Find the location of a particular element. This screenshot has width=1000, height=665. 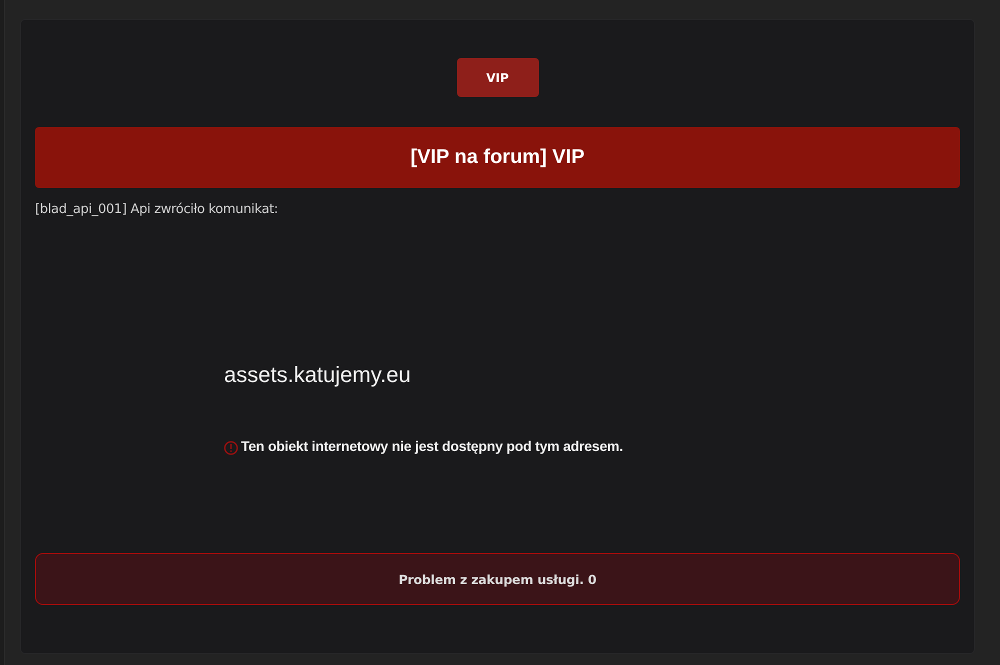

warning-icon is located at coordinates (231, 448).